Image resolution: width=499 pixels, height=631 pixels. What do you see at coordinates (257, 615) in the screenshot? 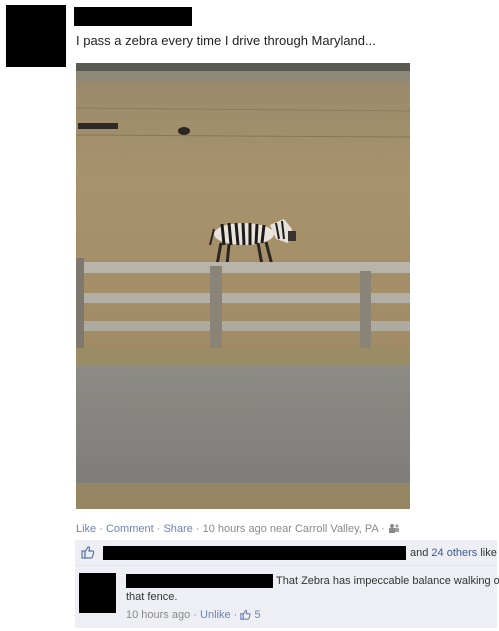
I see `comment-like-count: 5` at bounding box center [257, 615].